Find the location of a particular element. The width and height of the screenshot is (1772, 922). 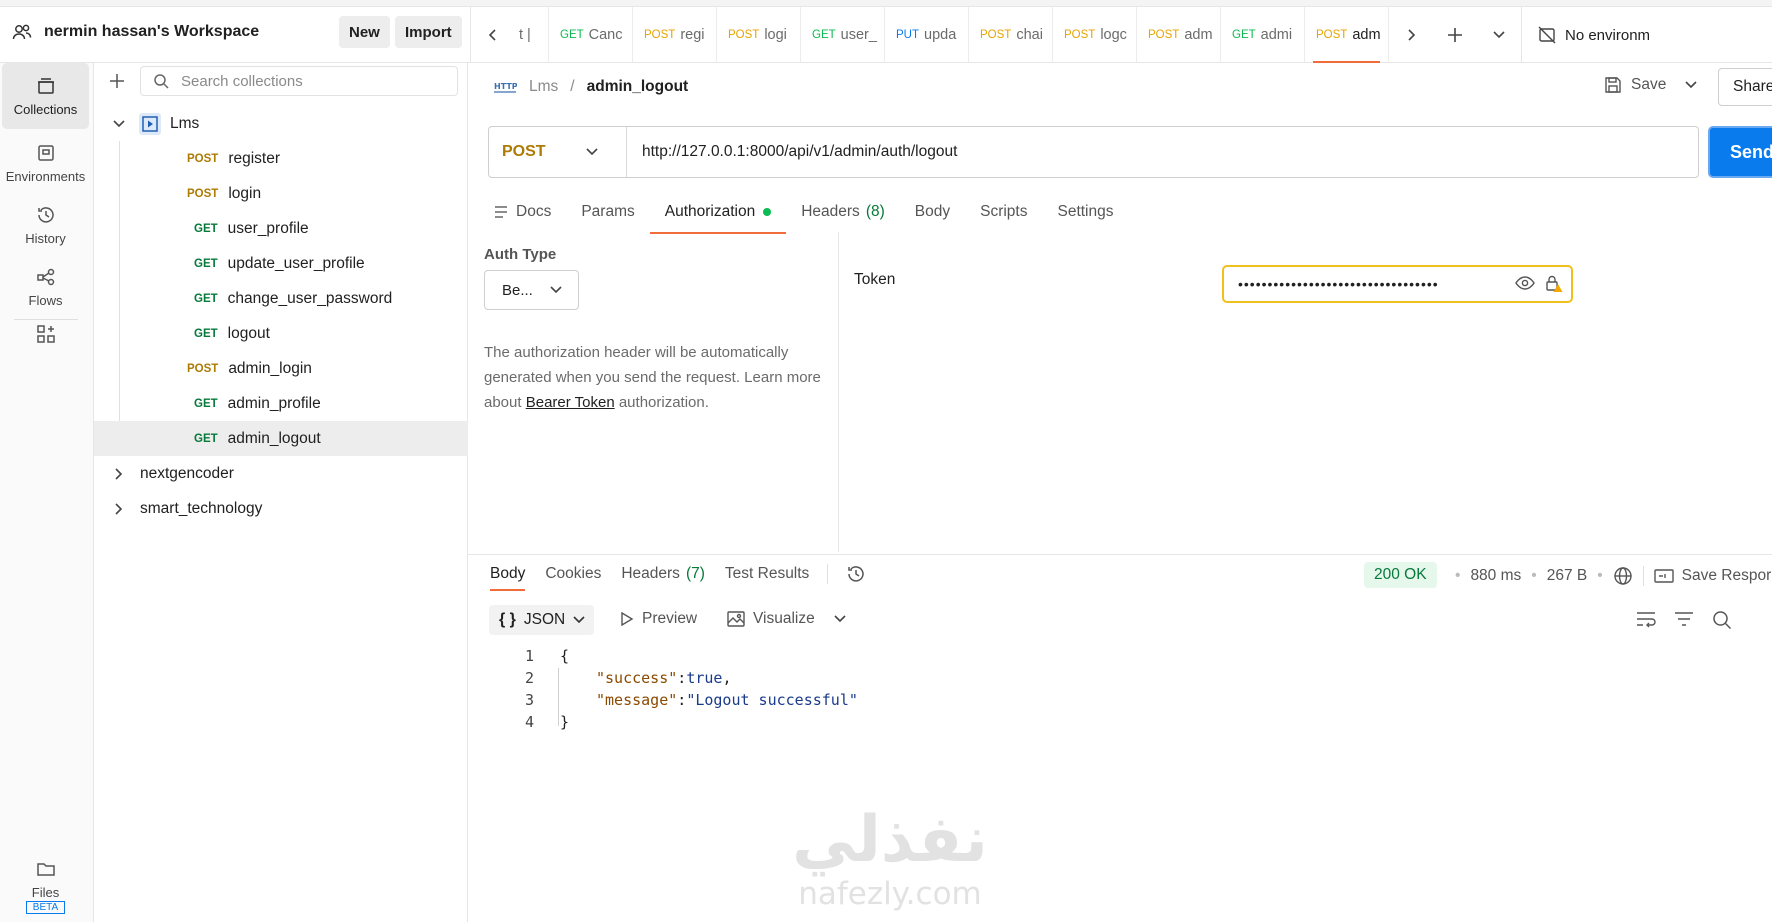

format-select: { } JSON is located at coordinates (541, 620).